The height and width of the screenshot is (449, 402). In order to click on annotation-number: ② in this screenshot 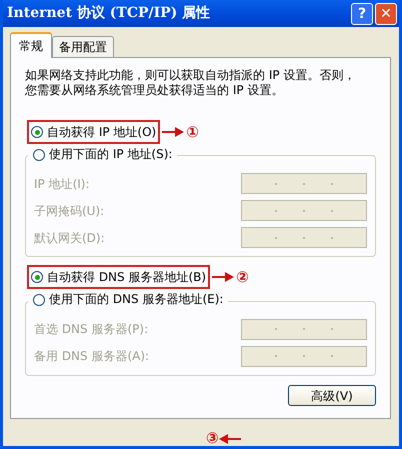, I will do `click(242, 277)`.